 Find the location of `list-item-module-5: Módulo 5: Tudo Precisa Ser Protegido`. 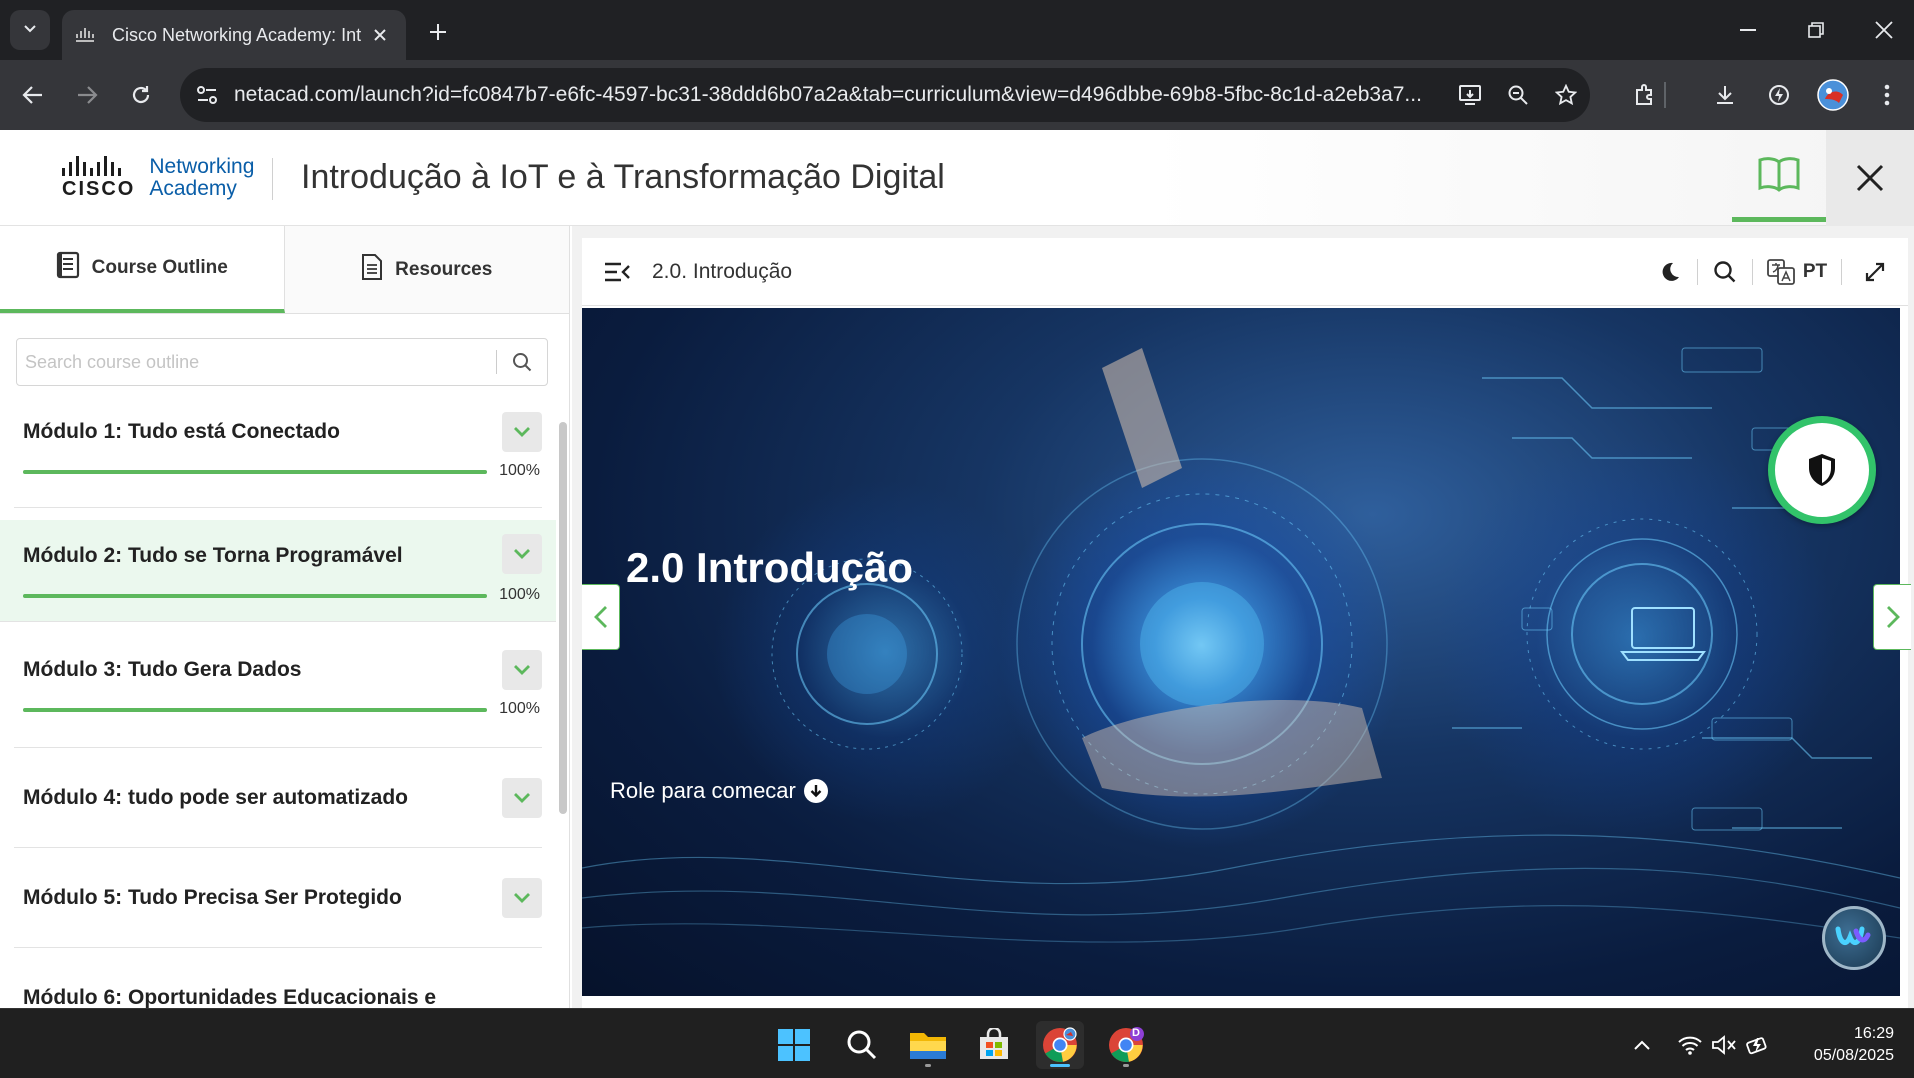

list-item-module-5: Módulo 5: Tudo Precisa Ser Protegido is located at coordinates (278, 898).